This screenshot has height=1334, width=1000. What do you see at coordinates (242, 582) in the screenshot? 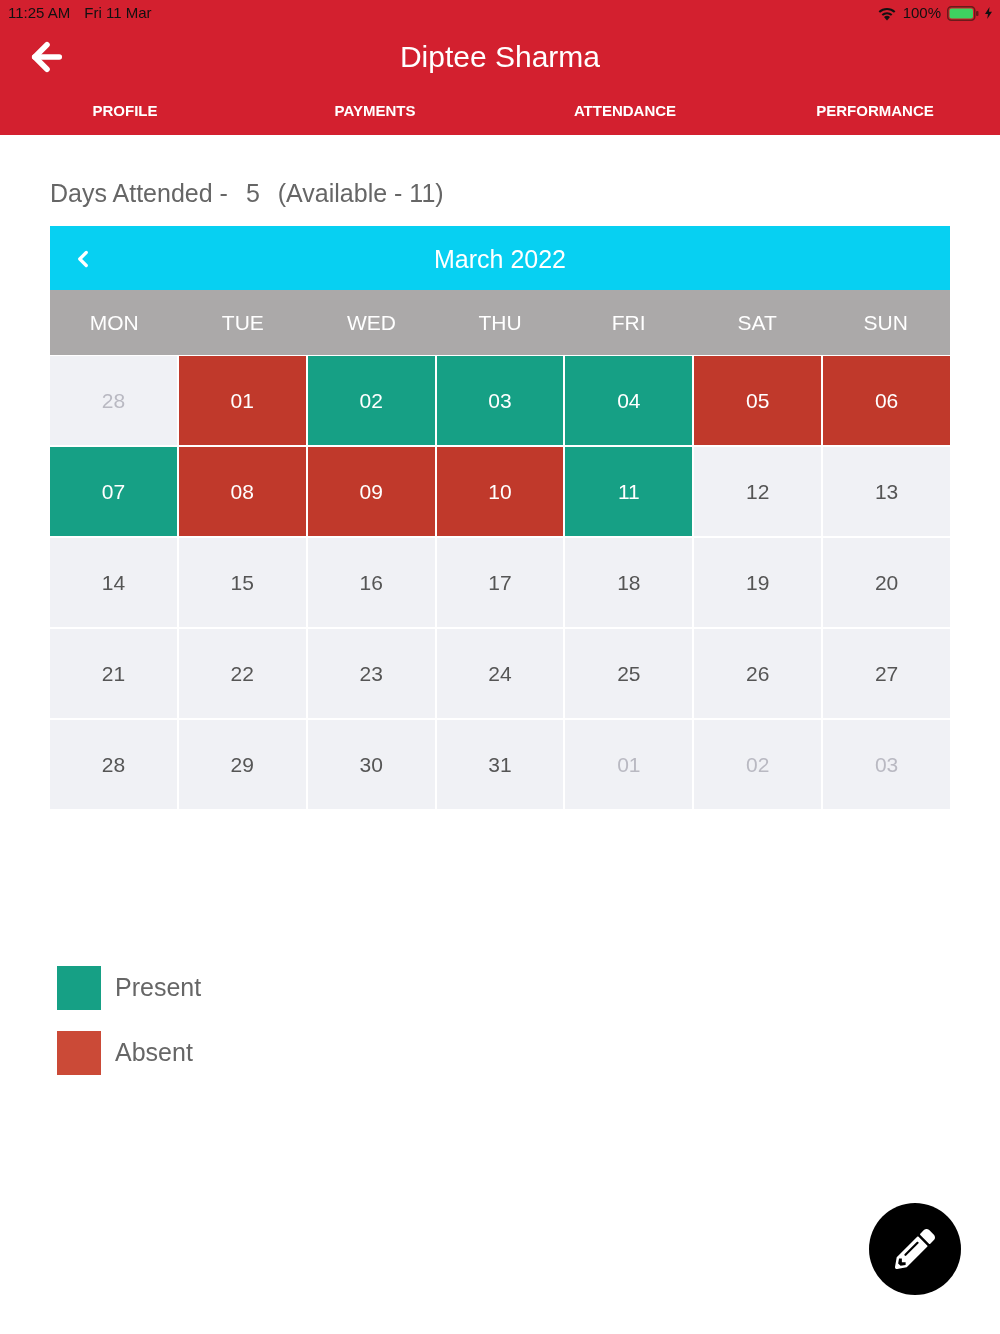
I see `day-cell: 15` at bounding box center [242, 582].